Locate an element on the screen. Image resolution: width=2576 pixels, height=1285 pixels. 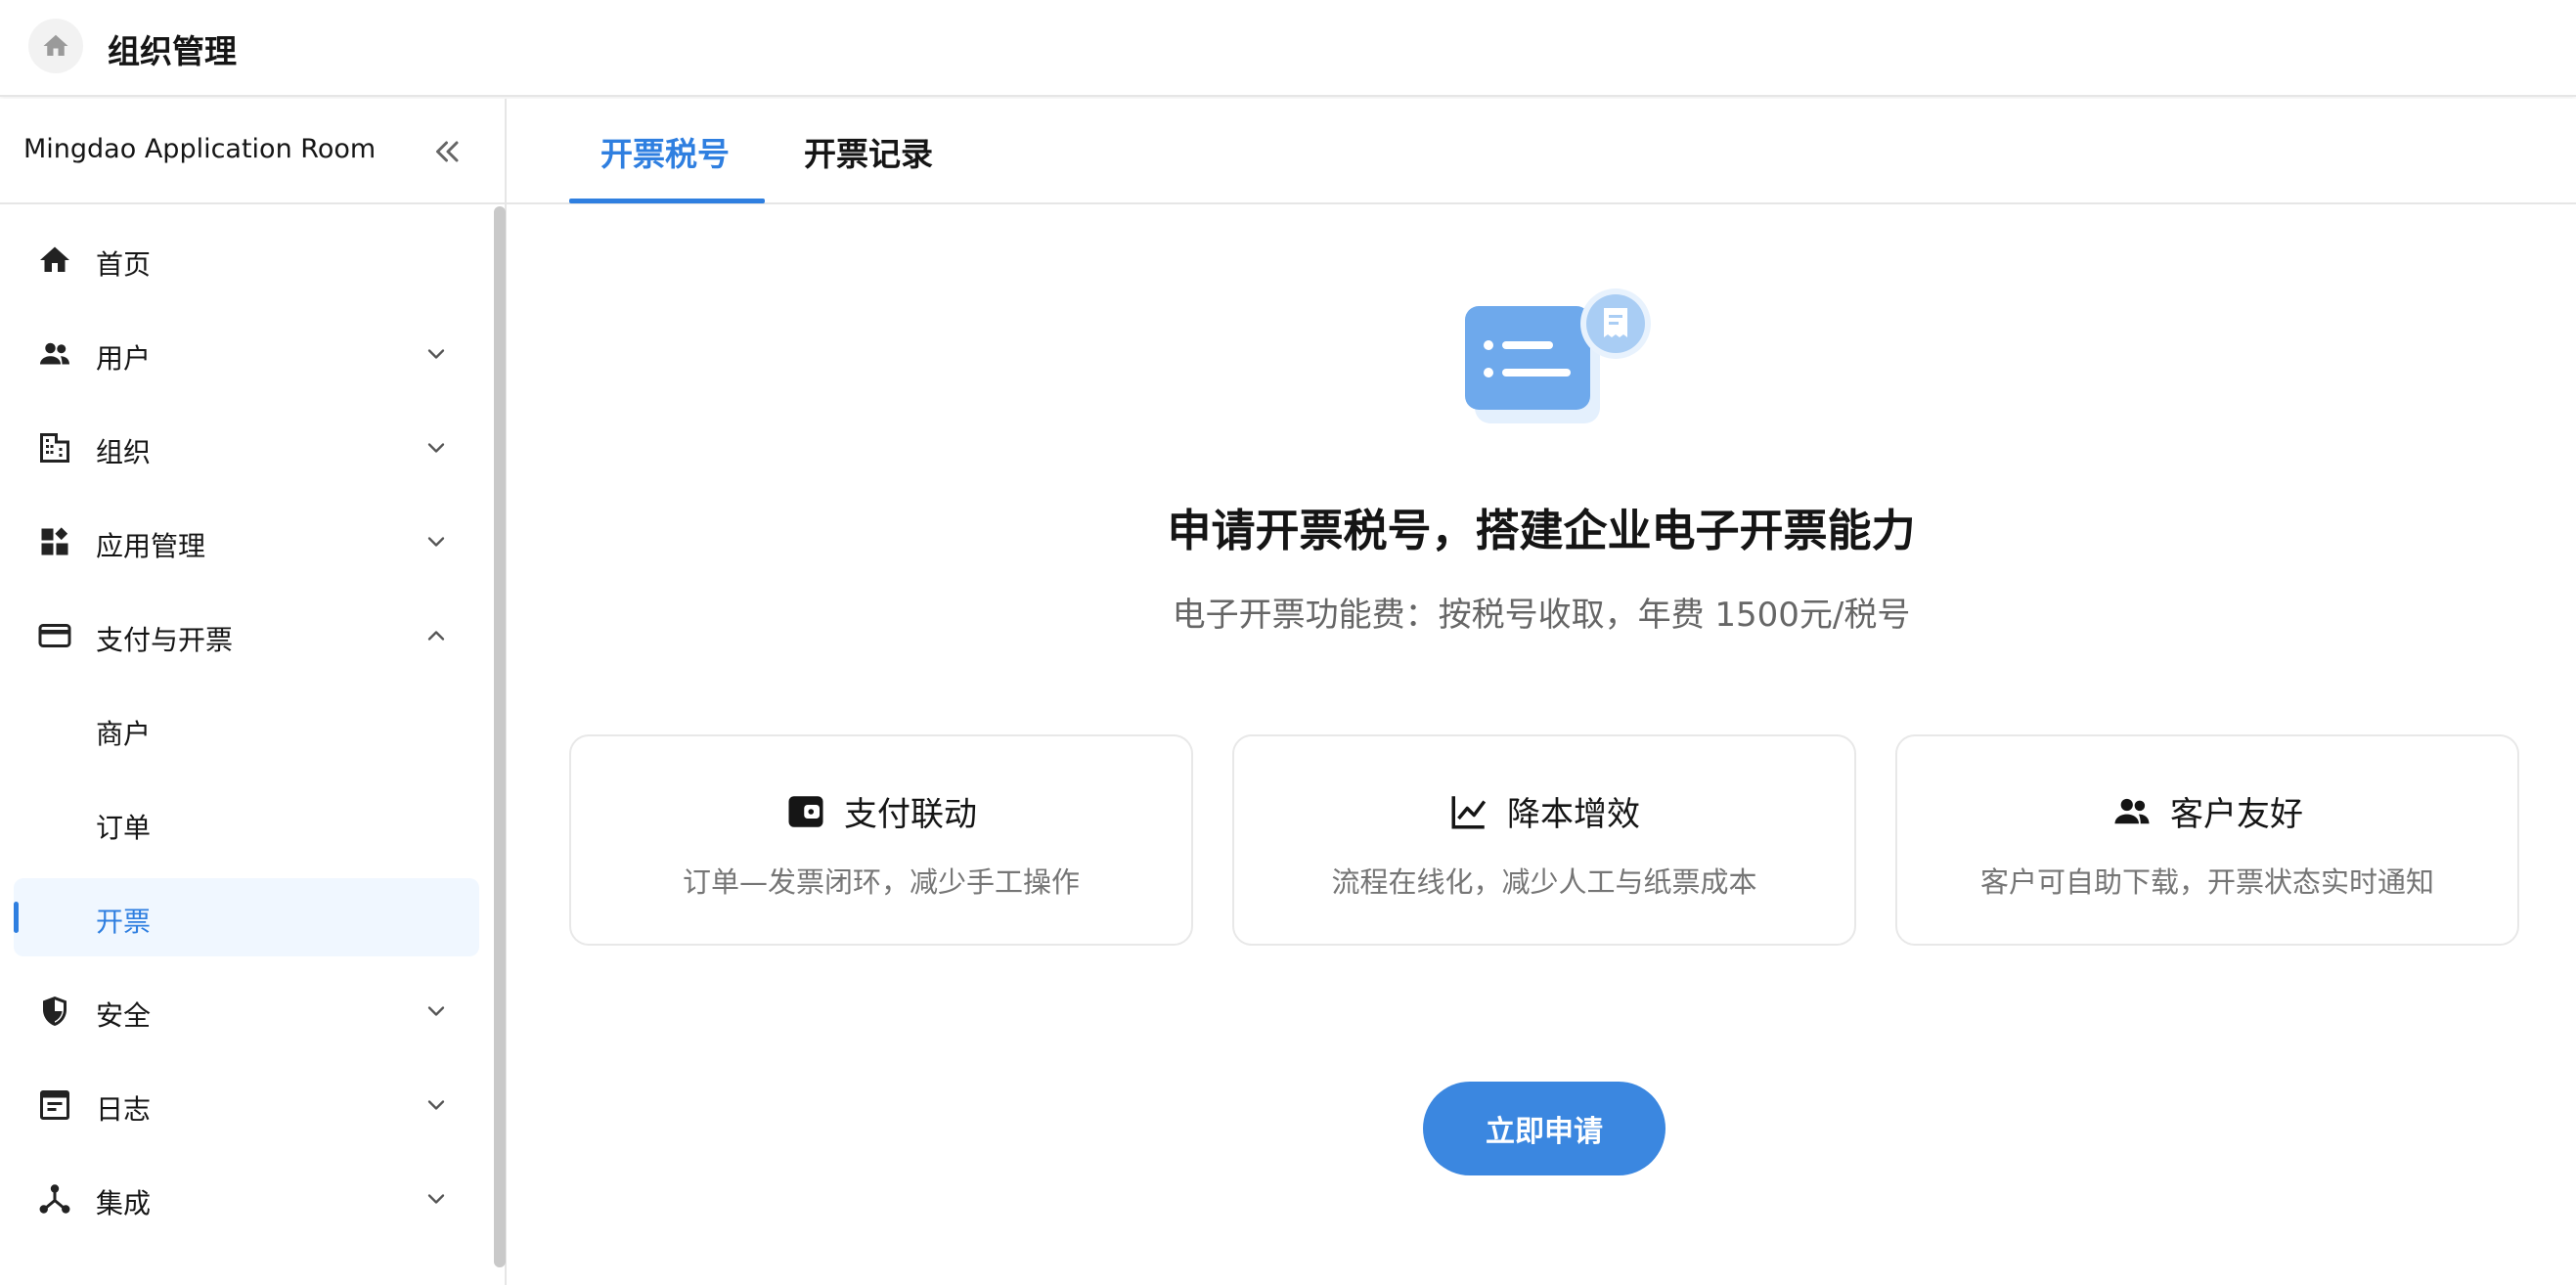
pricing-text: 电子开票功能费：按税号收取，年费 1500元/税号 is located at coordinates (1541, 615).